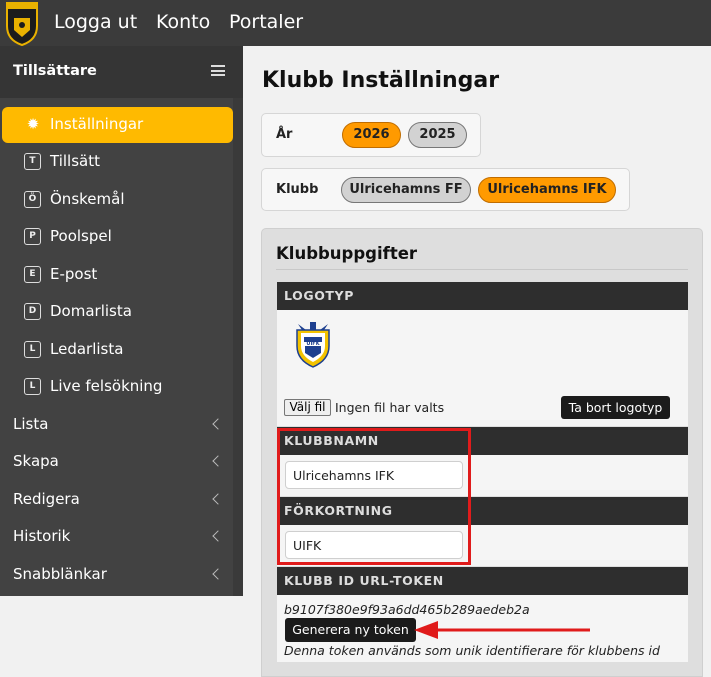  What do you see at coordinates (116, 162) in the screenshot?
I see `sidebar-item-tillsatt: T Tillsätt` at bounding box center [116, 162].